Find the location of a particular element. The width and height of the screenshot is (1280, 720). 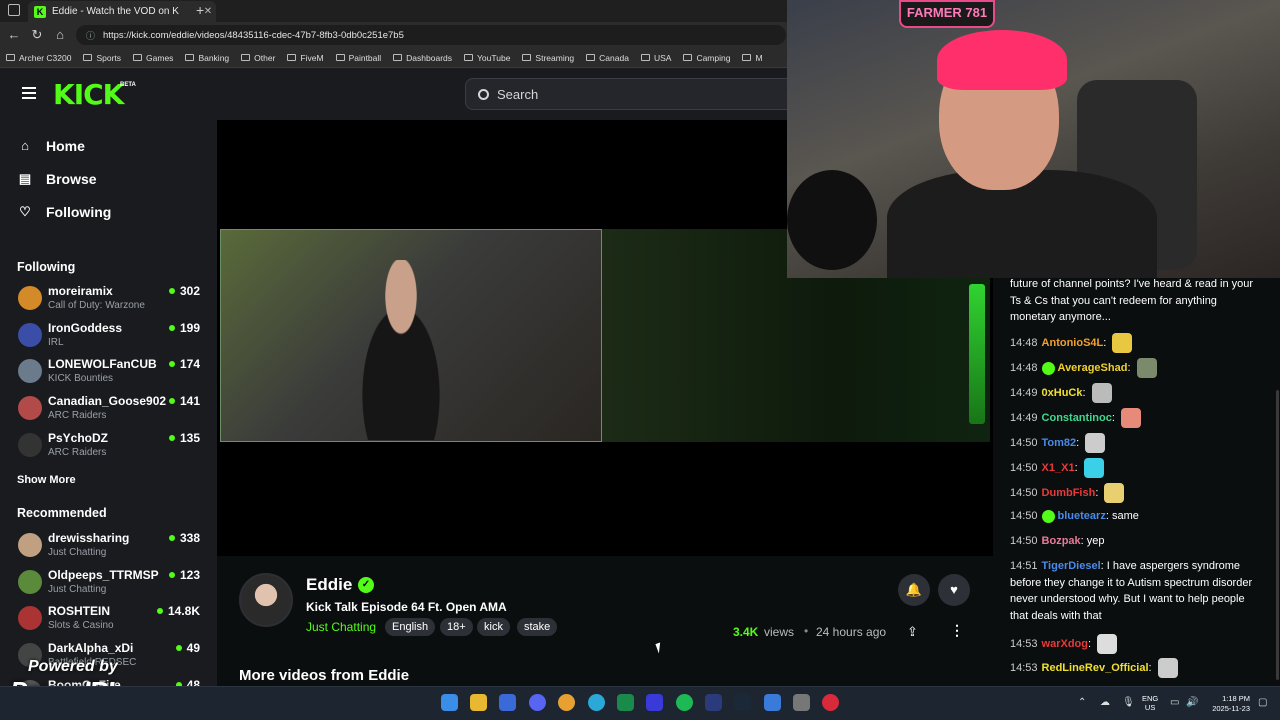

volume-icon: 🔊 is located at coordinates (1192, 702).